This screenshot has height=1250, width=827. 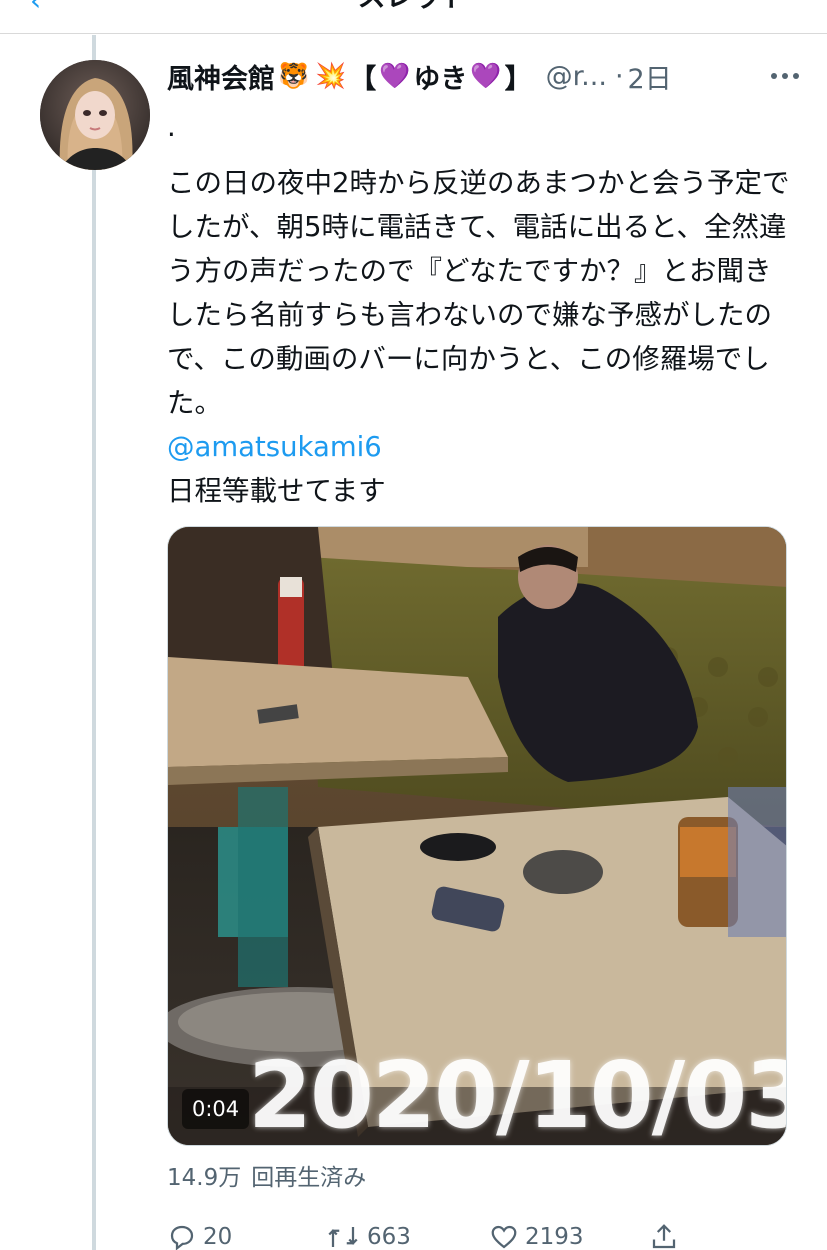 I want to click on avatar-image, so click(x=95, y=115).